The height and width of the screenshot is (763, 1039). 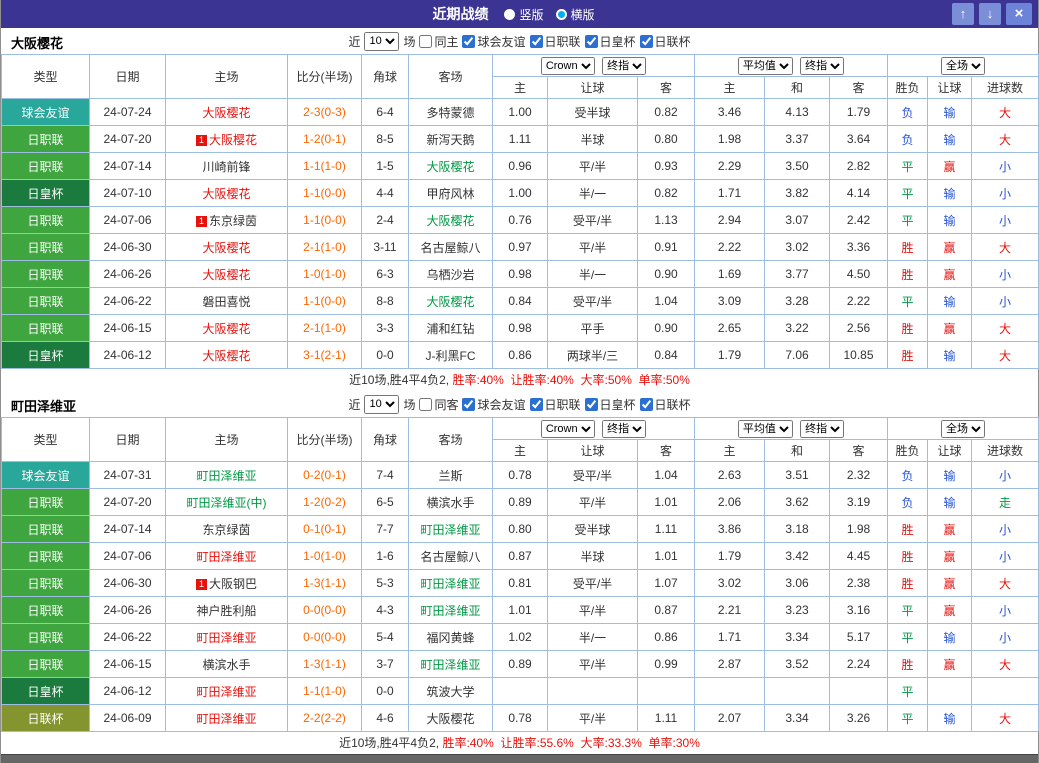 What do you see at coordinates (226, 220) in the screenshot?
I see `home-team-cell: 1 东京绿茵` at bounding box center [226, 220].